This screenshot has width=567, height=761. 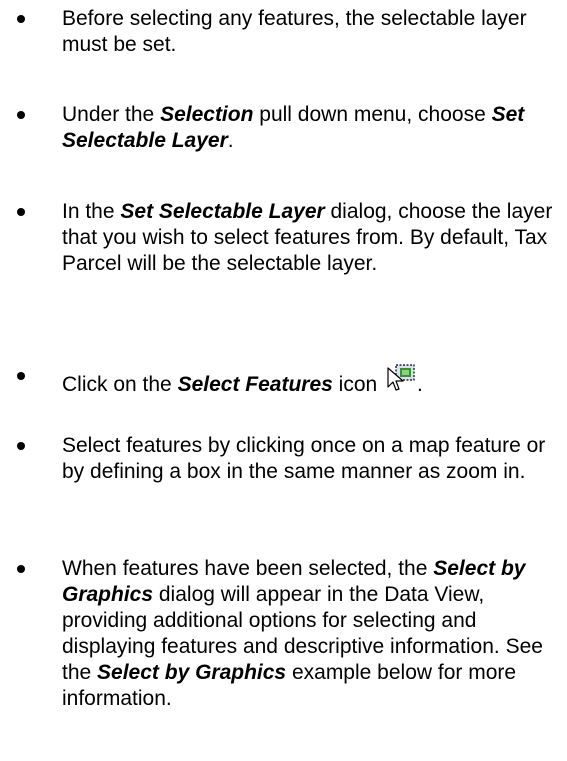 I want to click on text-segment: In the, so click(x=91, y=211).